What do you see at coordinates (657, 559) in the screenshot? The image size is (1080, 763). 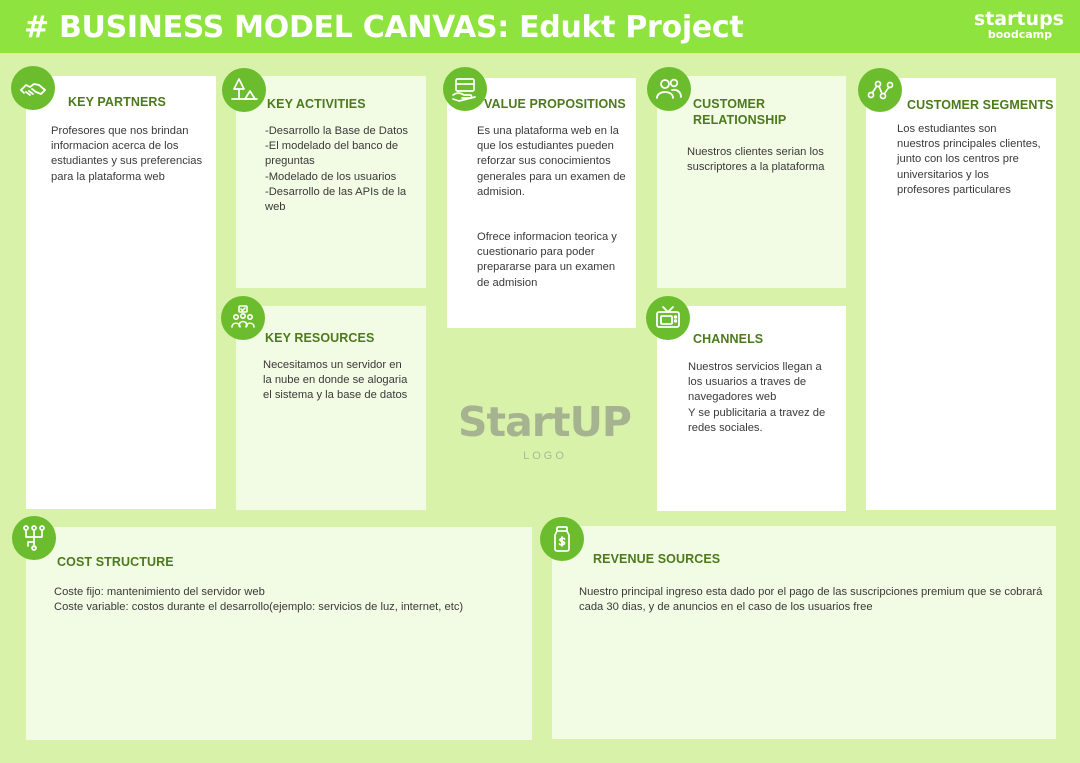 I see `revenue-sources-label: REVENUE SOURCES` at bounding box center [657, 559].